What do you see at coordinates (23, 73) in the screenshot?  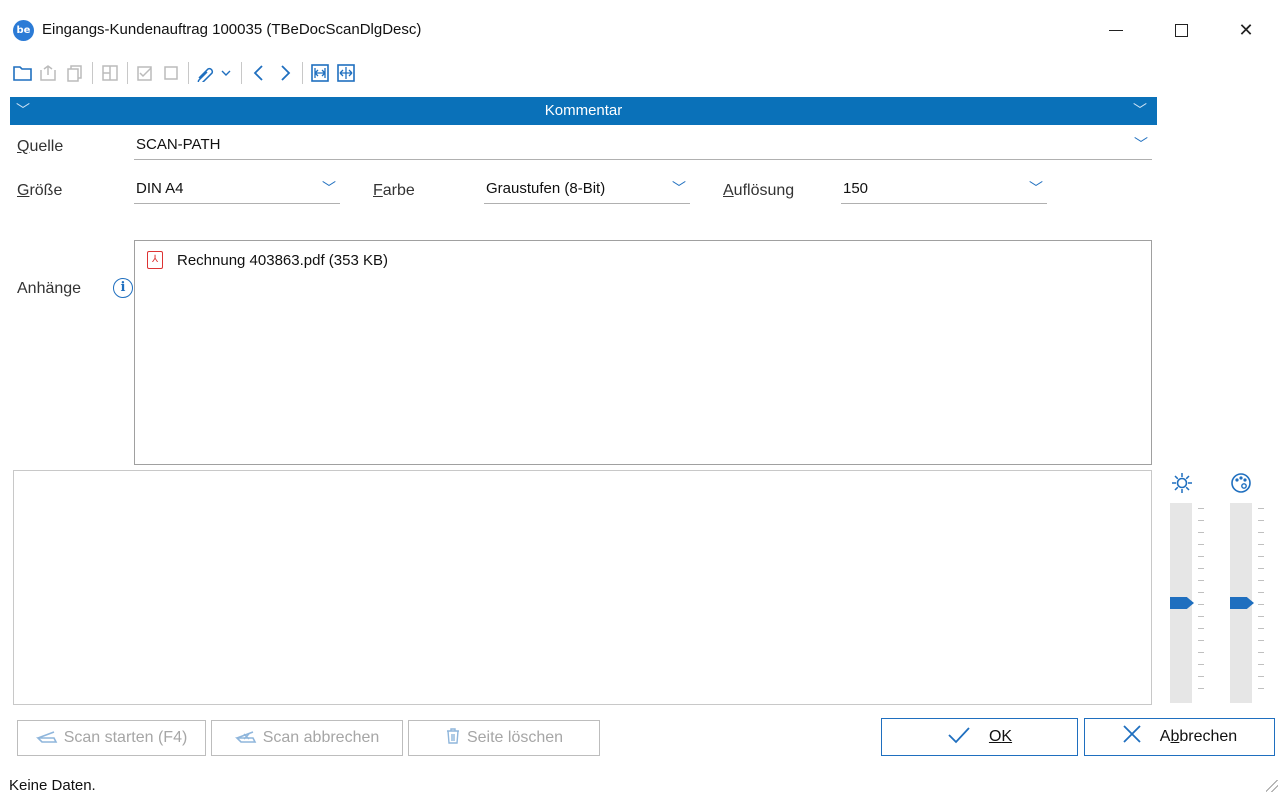 I see `folder-open-icon` at bounding box center [23, 73].